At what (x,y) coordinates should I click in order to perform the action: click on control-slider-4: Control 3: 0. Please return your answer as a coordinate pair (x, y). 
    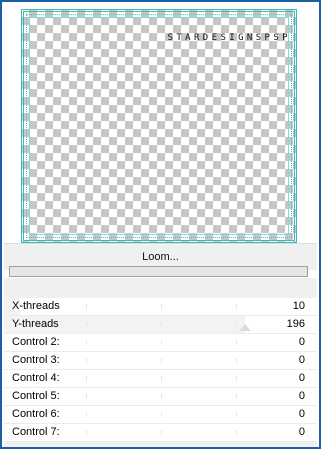
    Looking at the image, I should click on (160, 361).